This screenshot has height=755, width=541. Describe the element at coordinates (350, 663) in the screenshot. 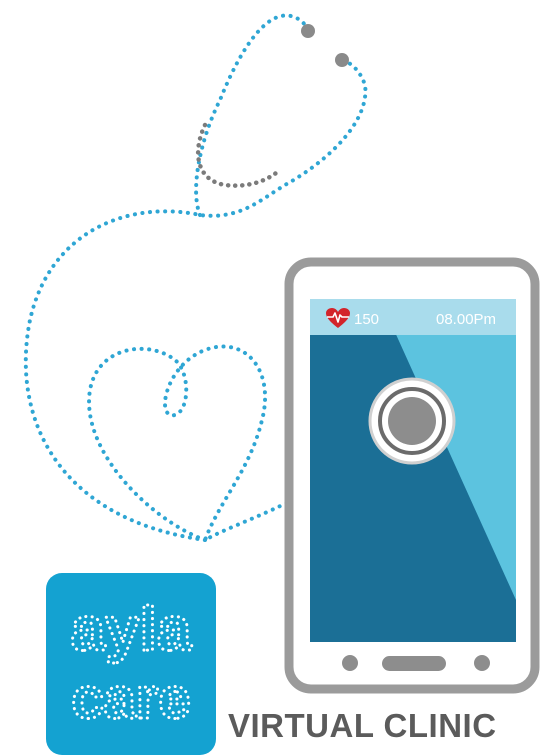

I see `phone-back-button` at that location.